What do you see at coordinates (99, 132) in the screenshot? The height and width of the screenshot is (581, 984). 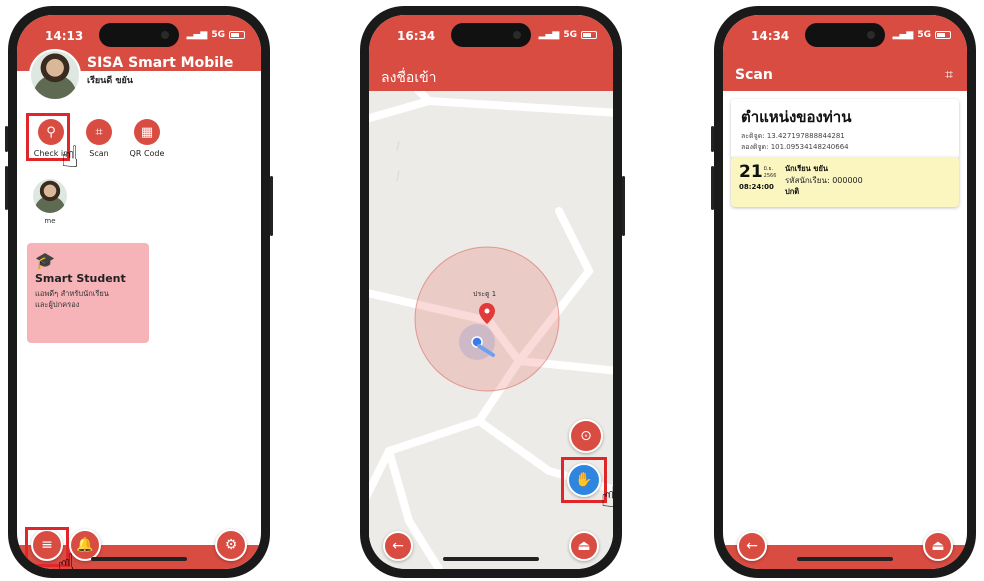 I see `scan-icon: ⌗` at bounding box center [99, 132].